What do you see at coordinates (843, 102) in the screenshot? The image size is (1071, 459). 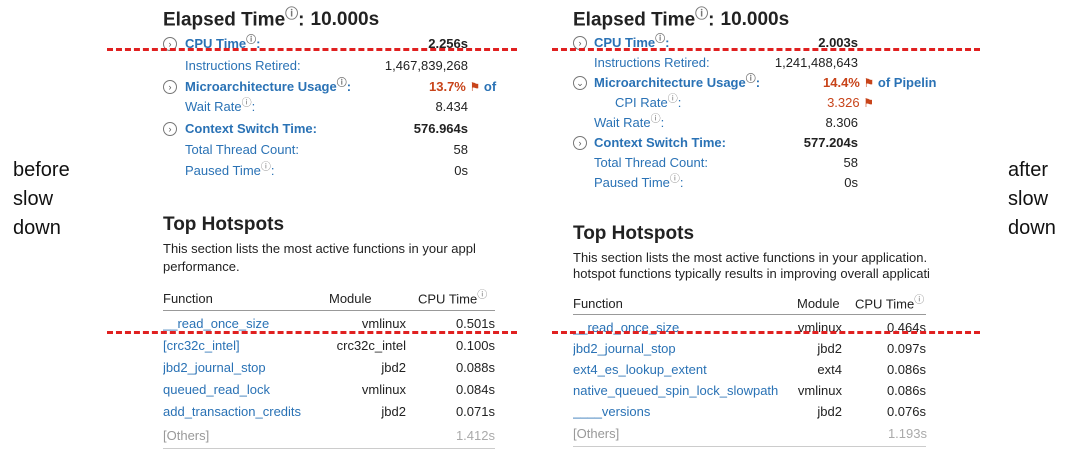 I see `cpi-rate-value: 3.326` at bounding box center [843, 102].